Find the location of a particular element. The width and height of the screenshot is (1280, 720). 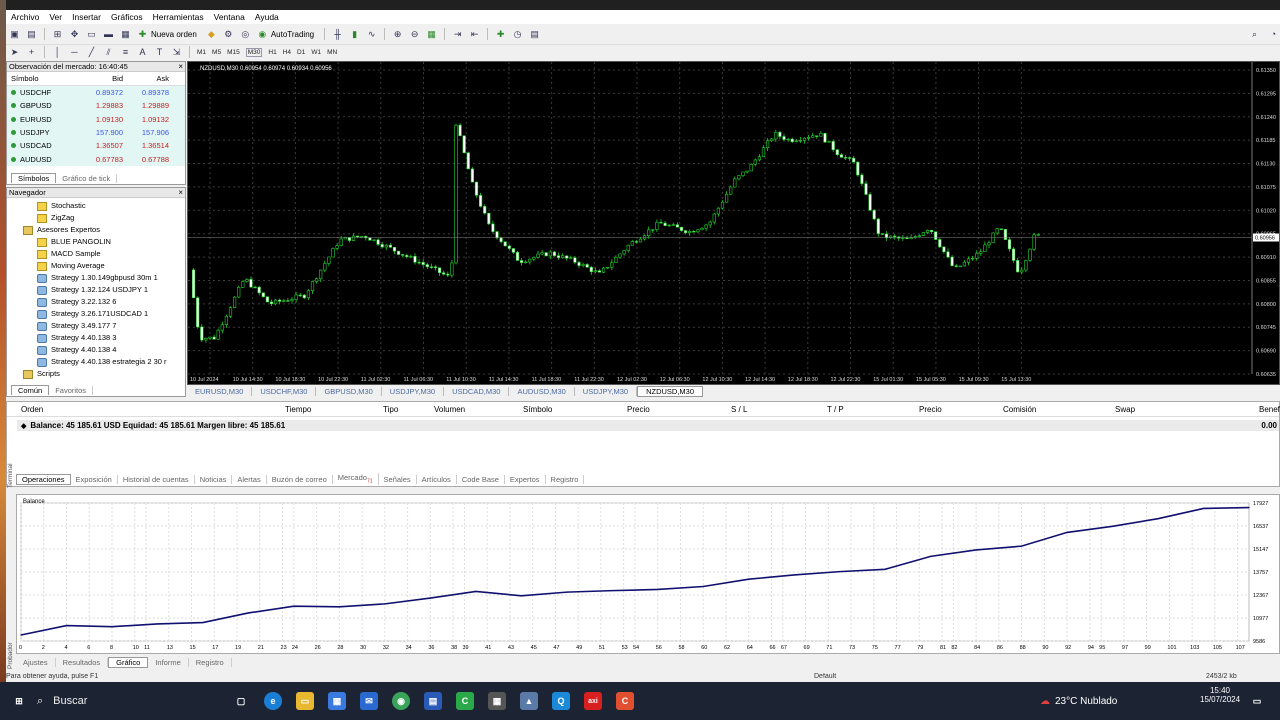

trendline-icon: ╱ is located at coordinates (91, 52).